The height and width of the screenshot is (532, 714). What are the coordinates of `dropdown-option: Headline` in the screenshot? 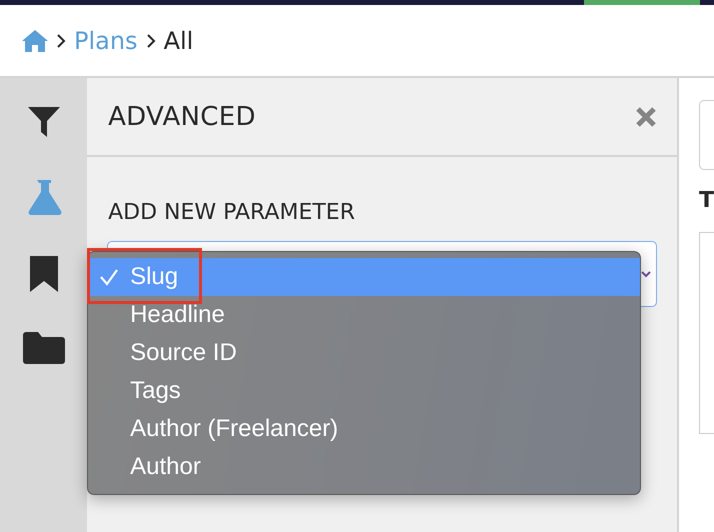 It's located at (364, 315).